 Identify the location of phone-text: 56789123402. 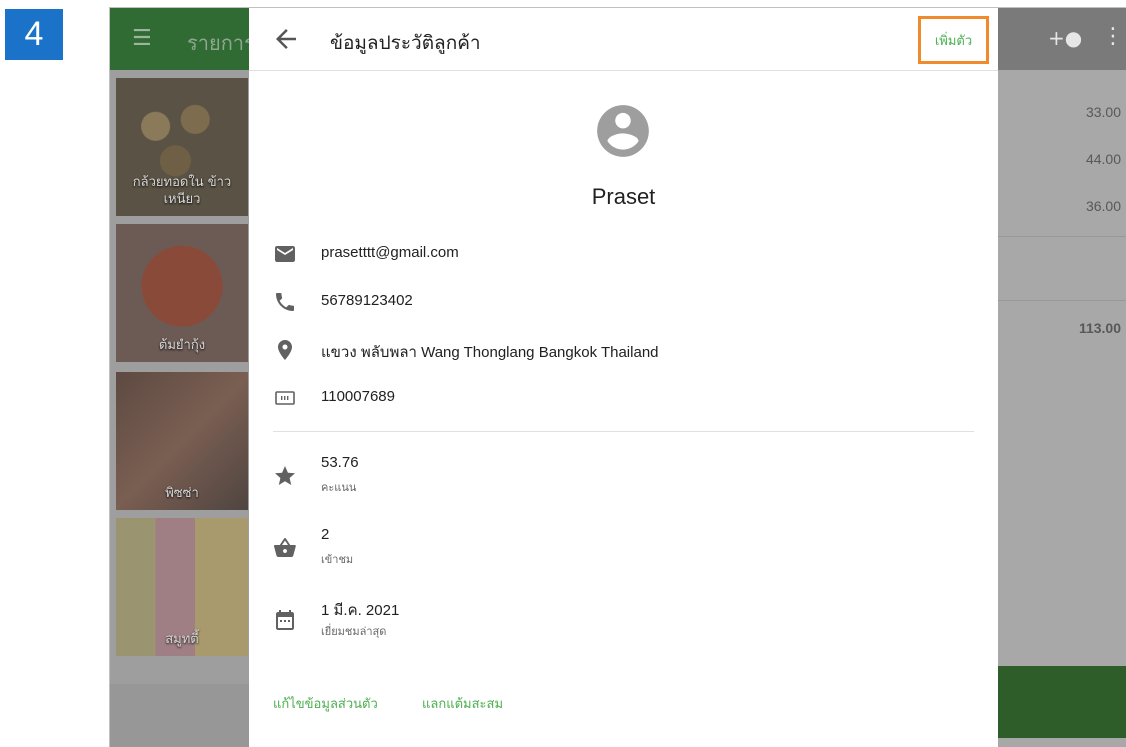
(367, 300).